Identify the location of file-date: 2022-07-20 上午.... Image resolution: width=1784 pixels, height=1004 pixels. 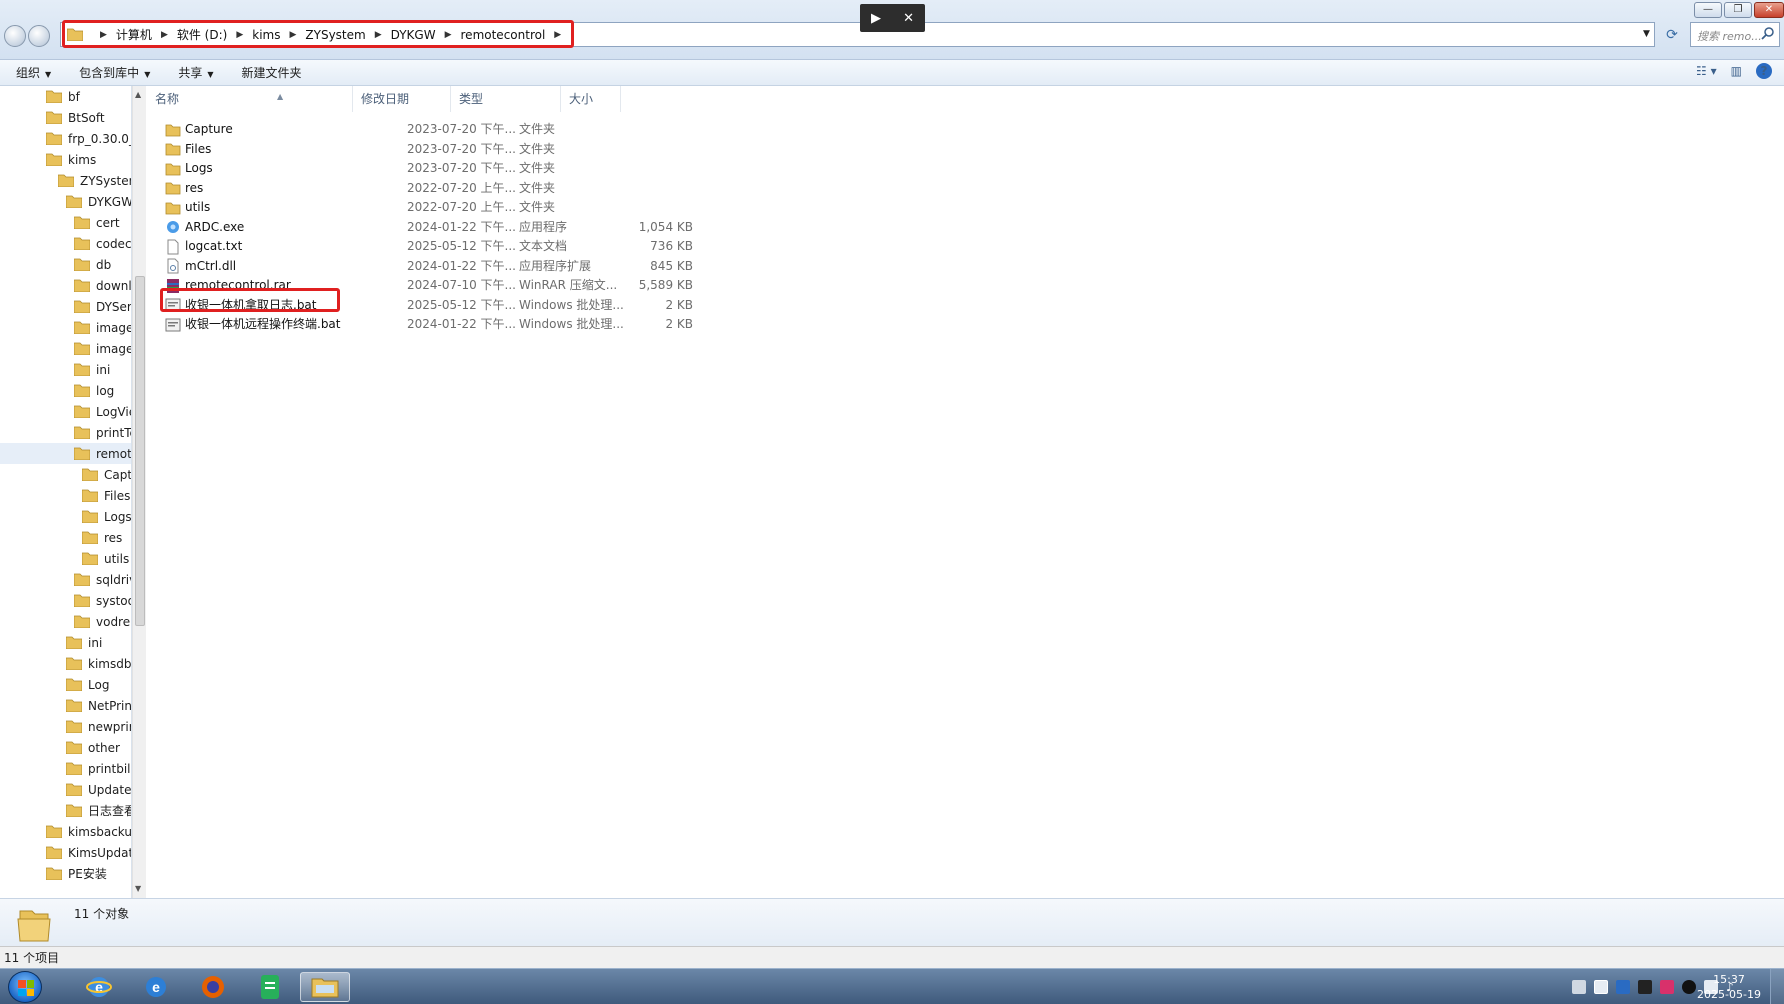
(461, 207).